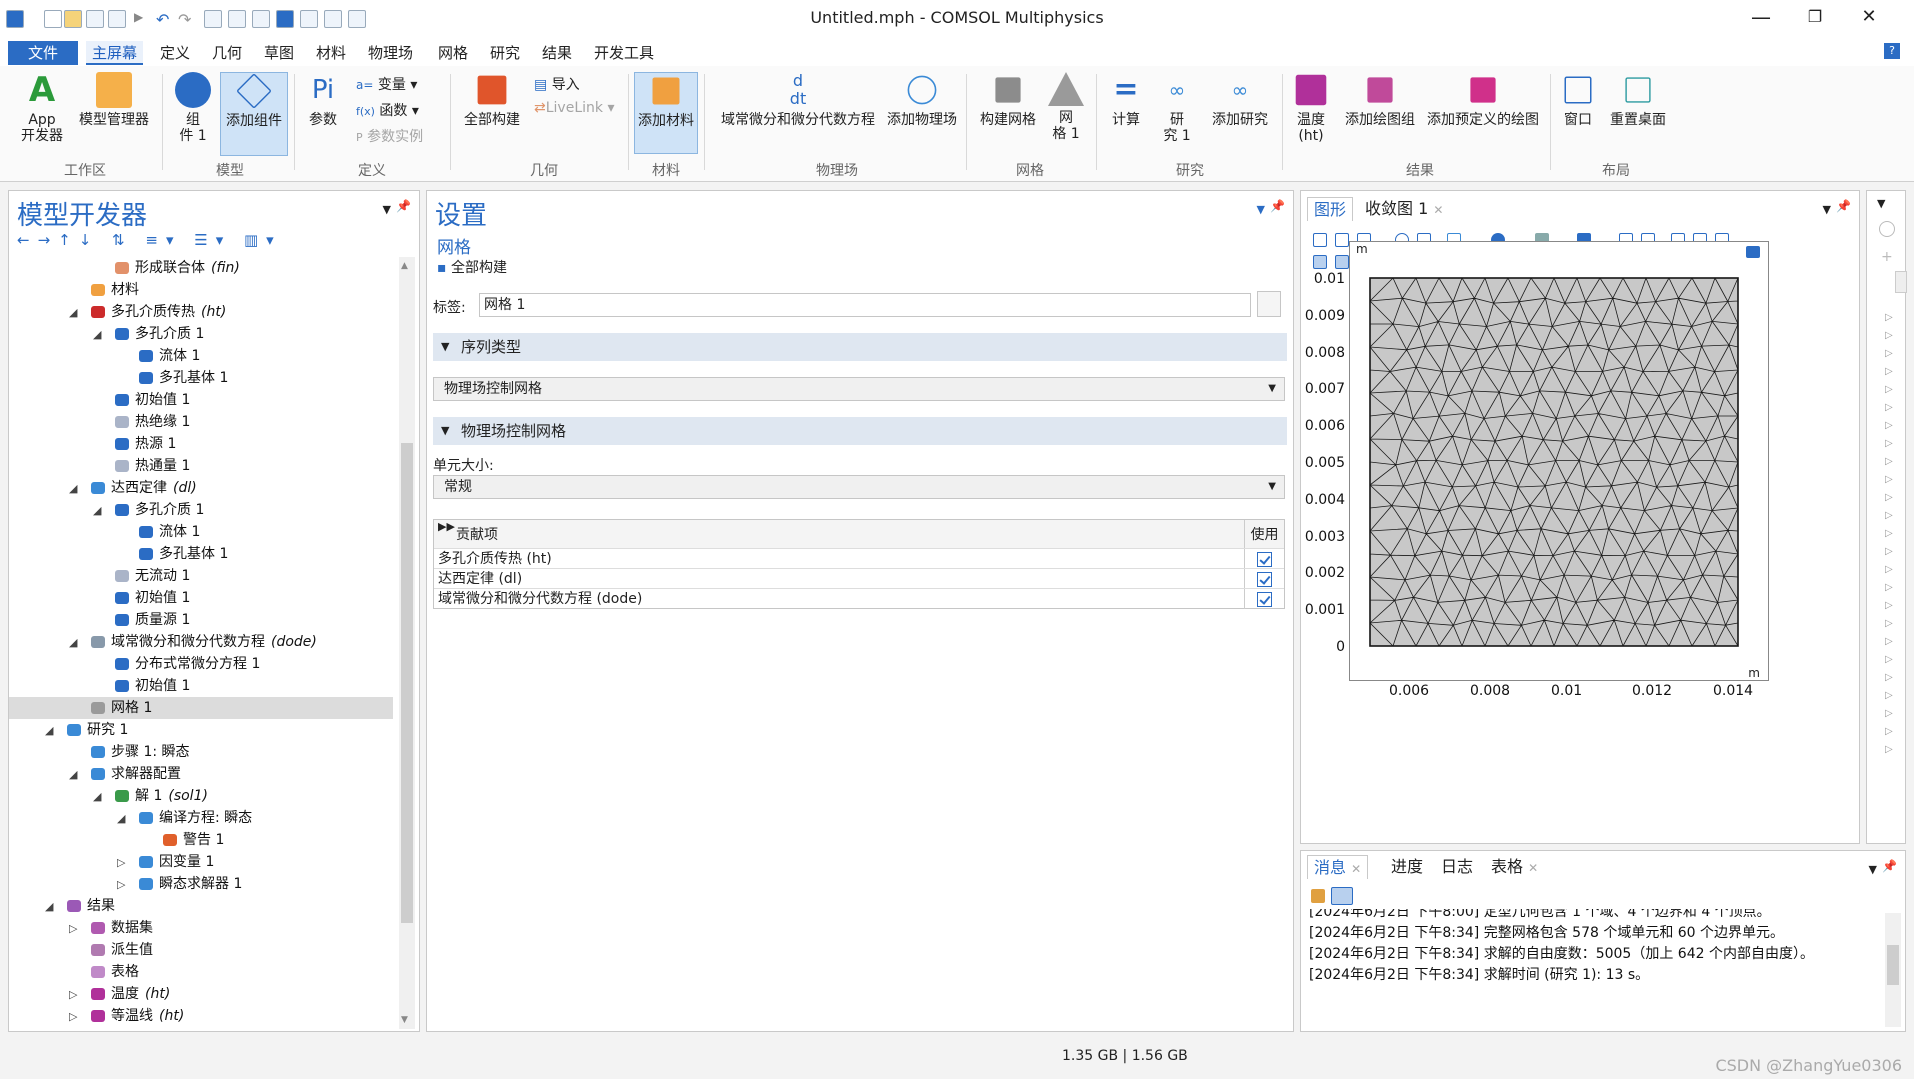 The width and height of the screenshot is (1914, 1079). What do you see at coordinates (177, 268) in the screenshot?
I see `tree-item: 形成联合体 (fin)` at bounding box center [177, 268].